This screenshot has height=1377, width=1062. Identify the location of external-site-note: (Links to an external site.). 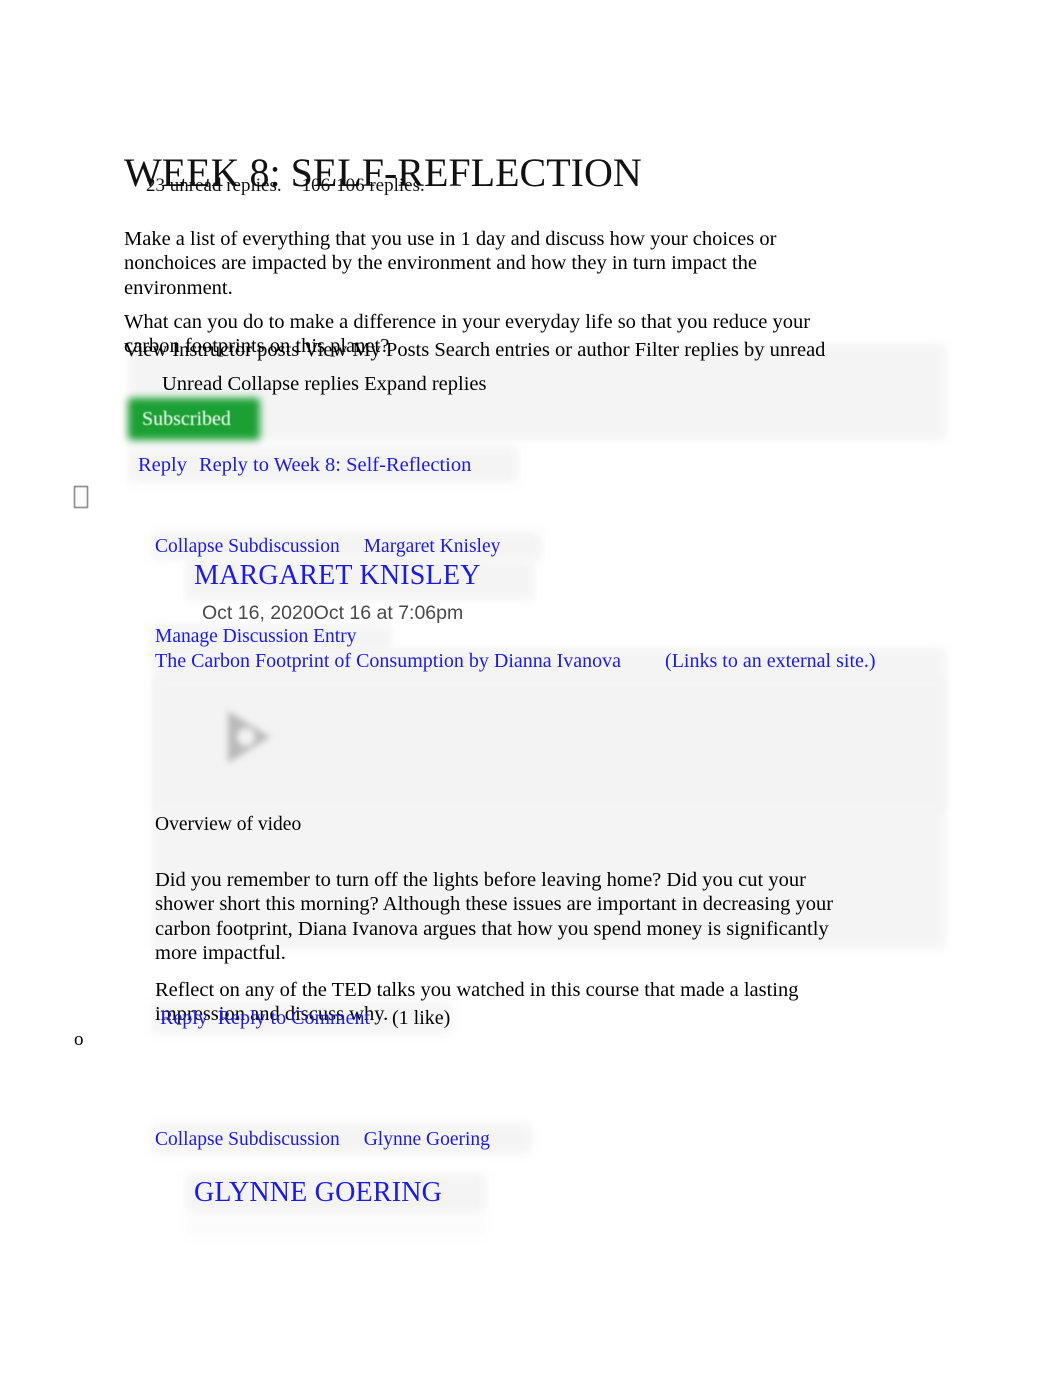
(770, 661).